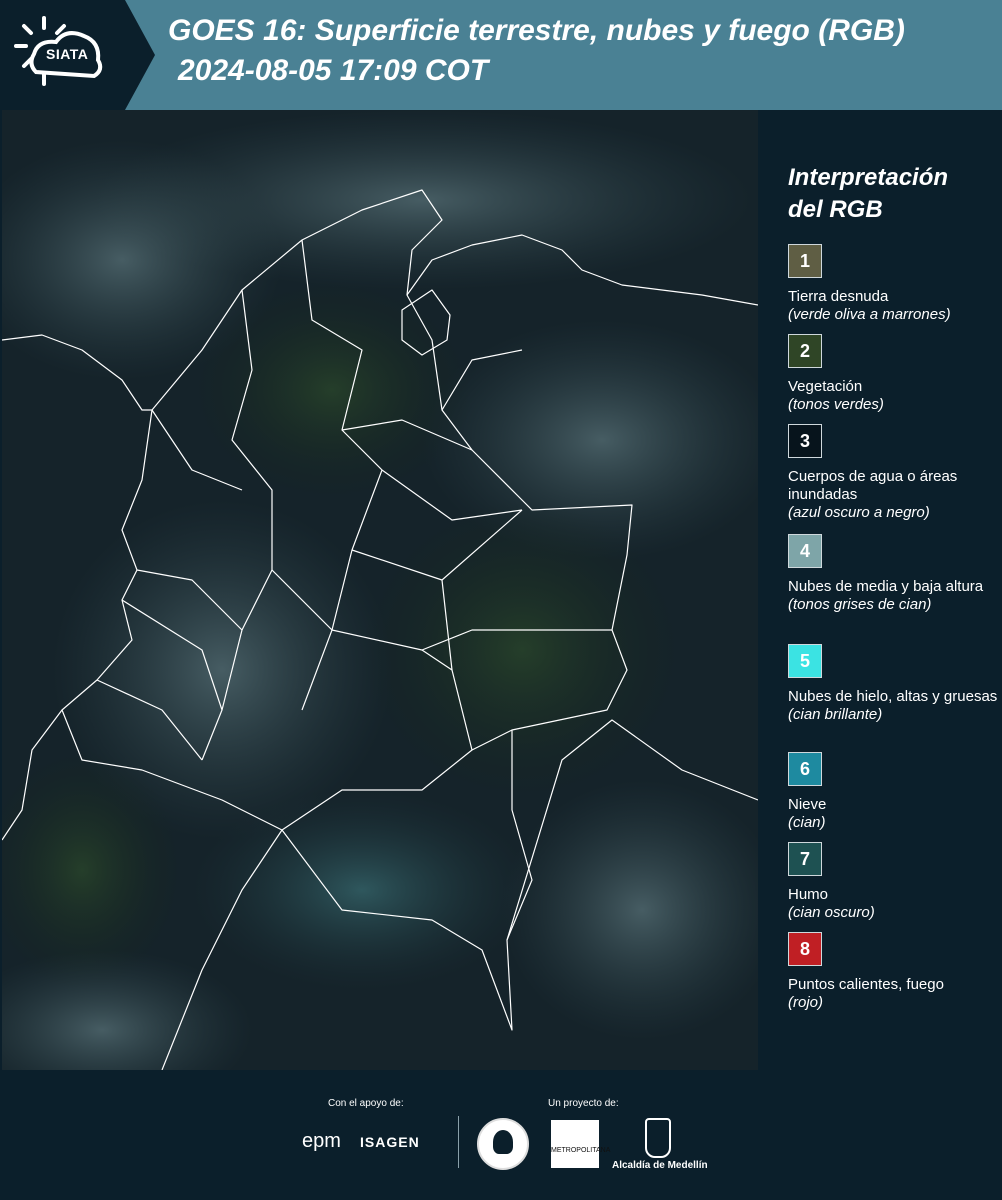  I want to click on footer-divider, so click(458, 1142).